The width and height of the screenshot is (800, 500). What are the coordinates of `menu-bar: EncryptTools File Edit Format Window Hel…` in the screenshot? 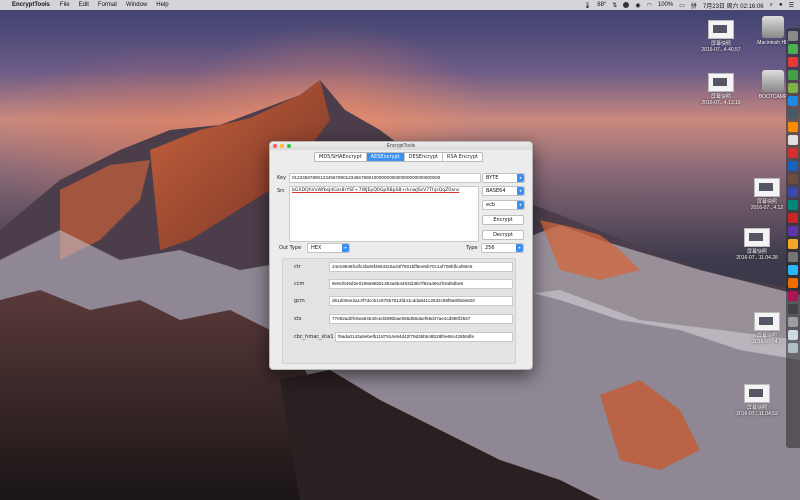 It's located at (400, 5).